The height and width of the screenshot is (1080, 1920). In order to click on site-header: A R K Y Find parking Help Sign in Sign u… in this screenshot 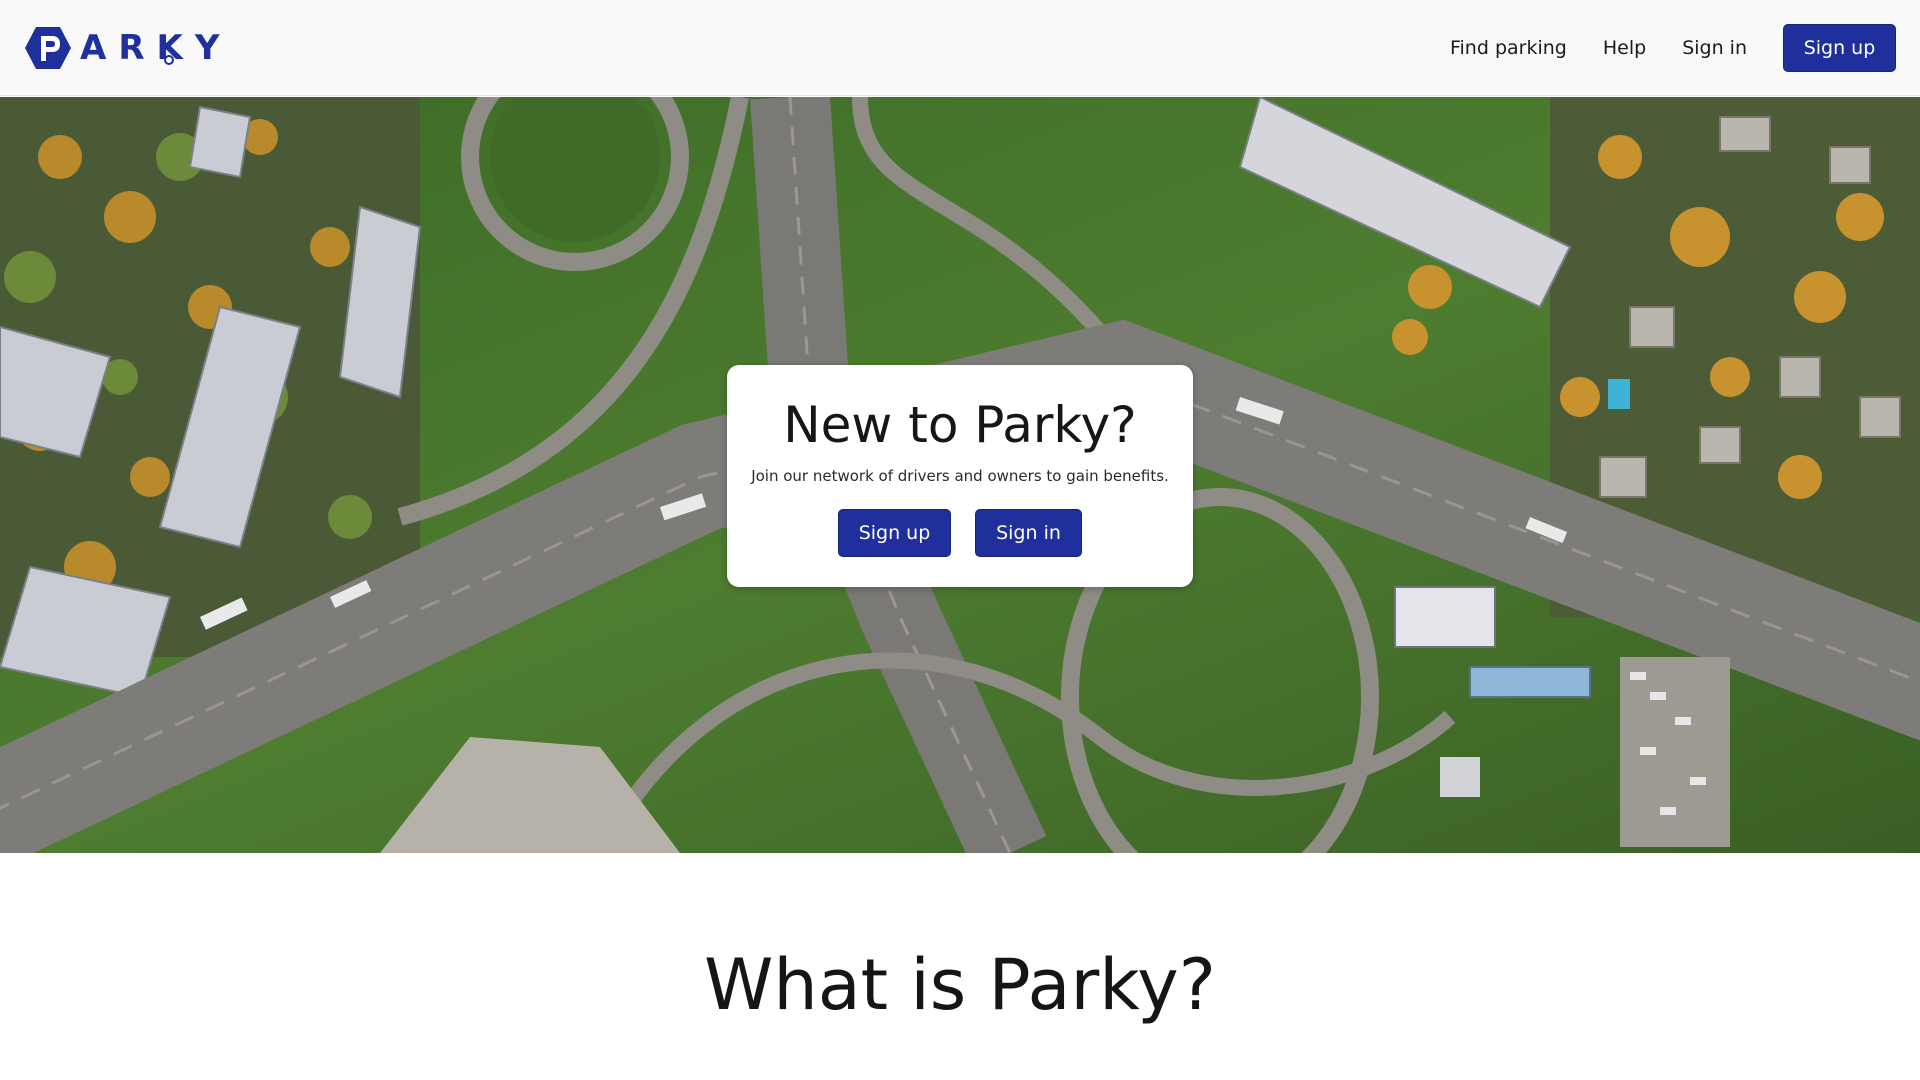, I will do `click(960, 48)`.